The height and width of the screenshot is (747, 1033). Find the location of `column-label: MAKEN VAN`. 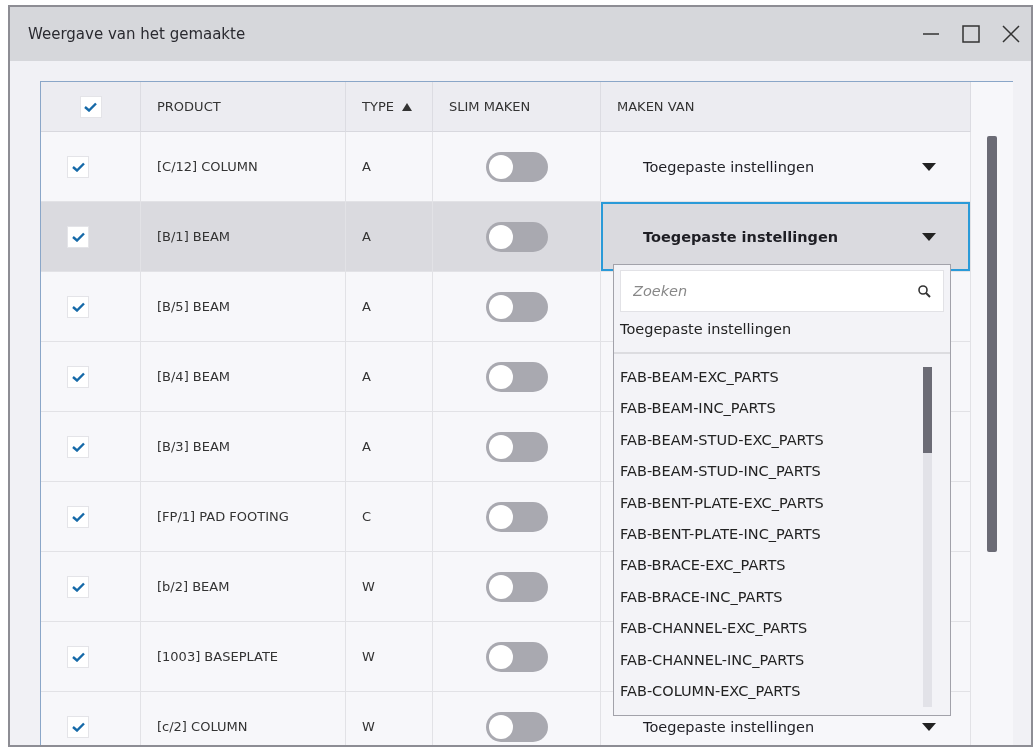

column-label: MAKEN VAN is located at coordinates (656, 106).